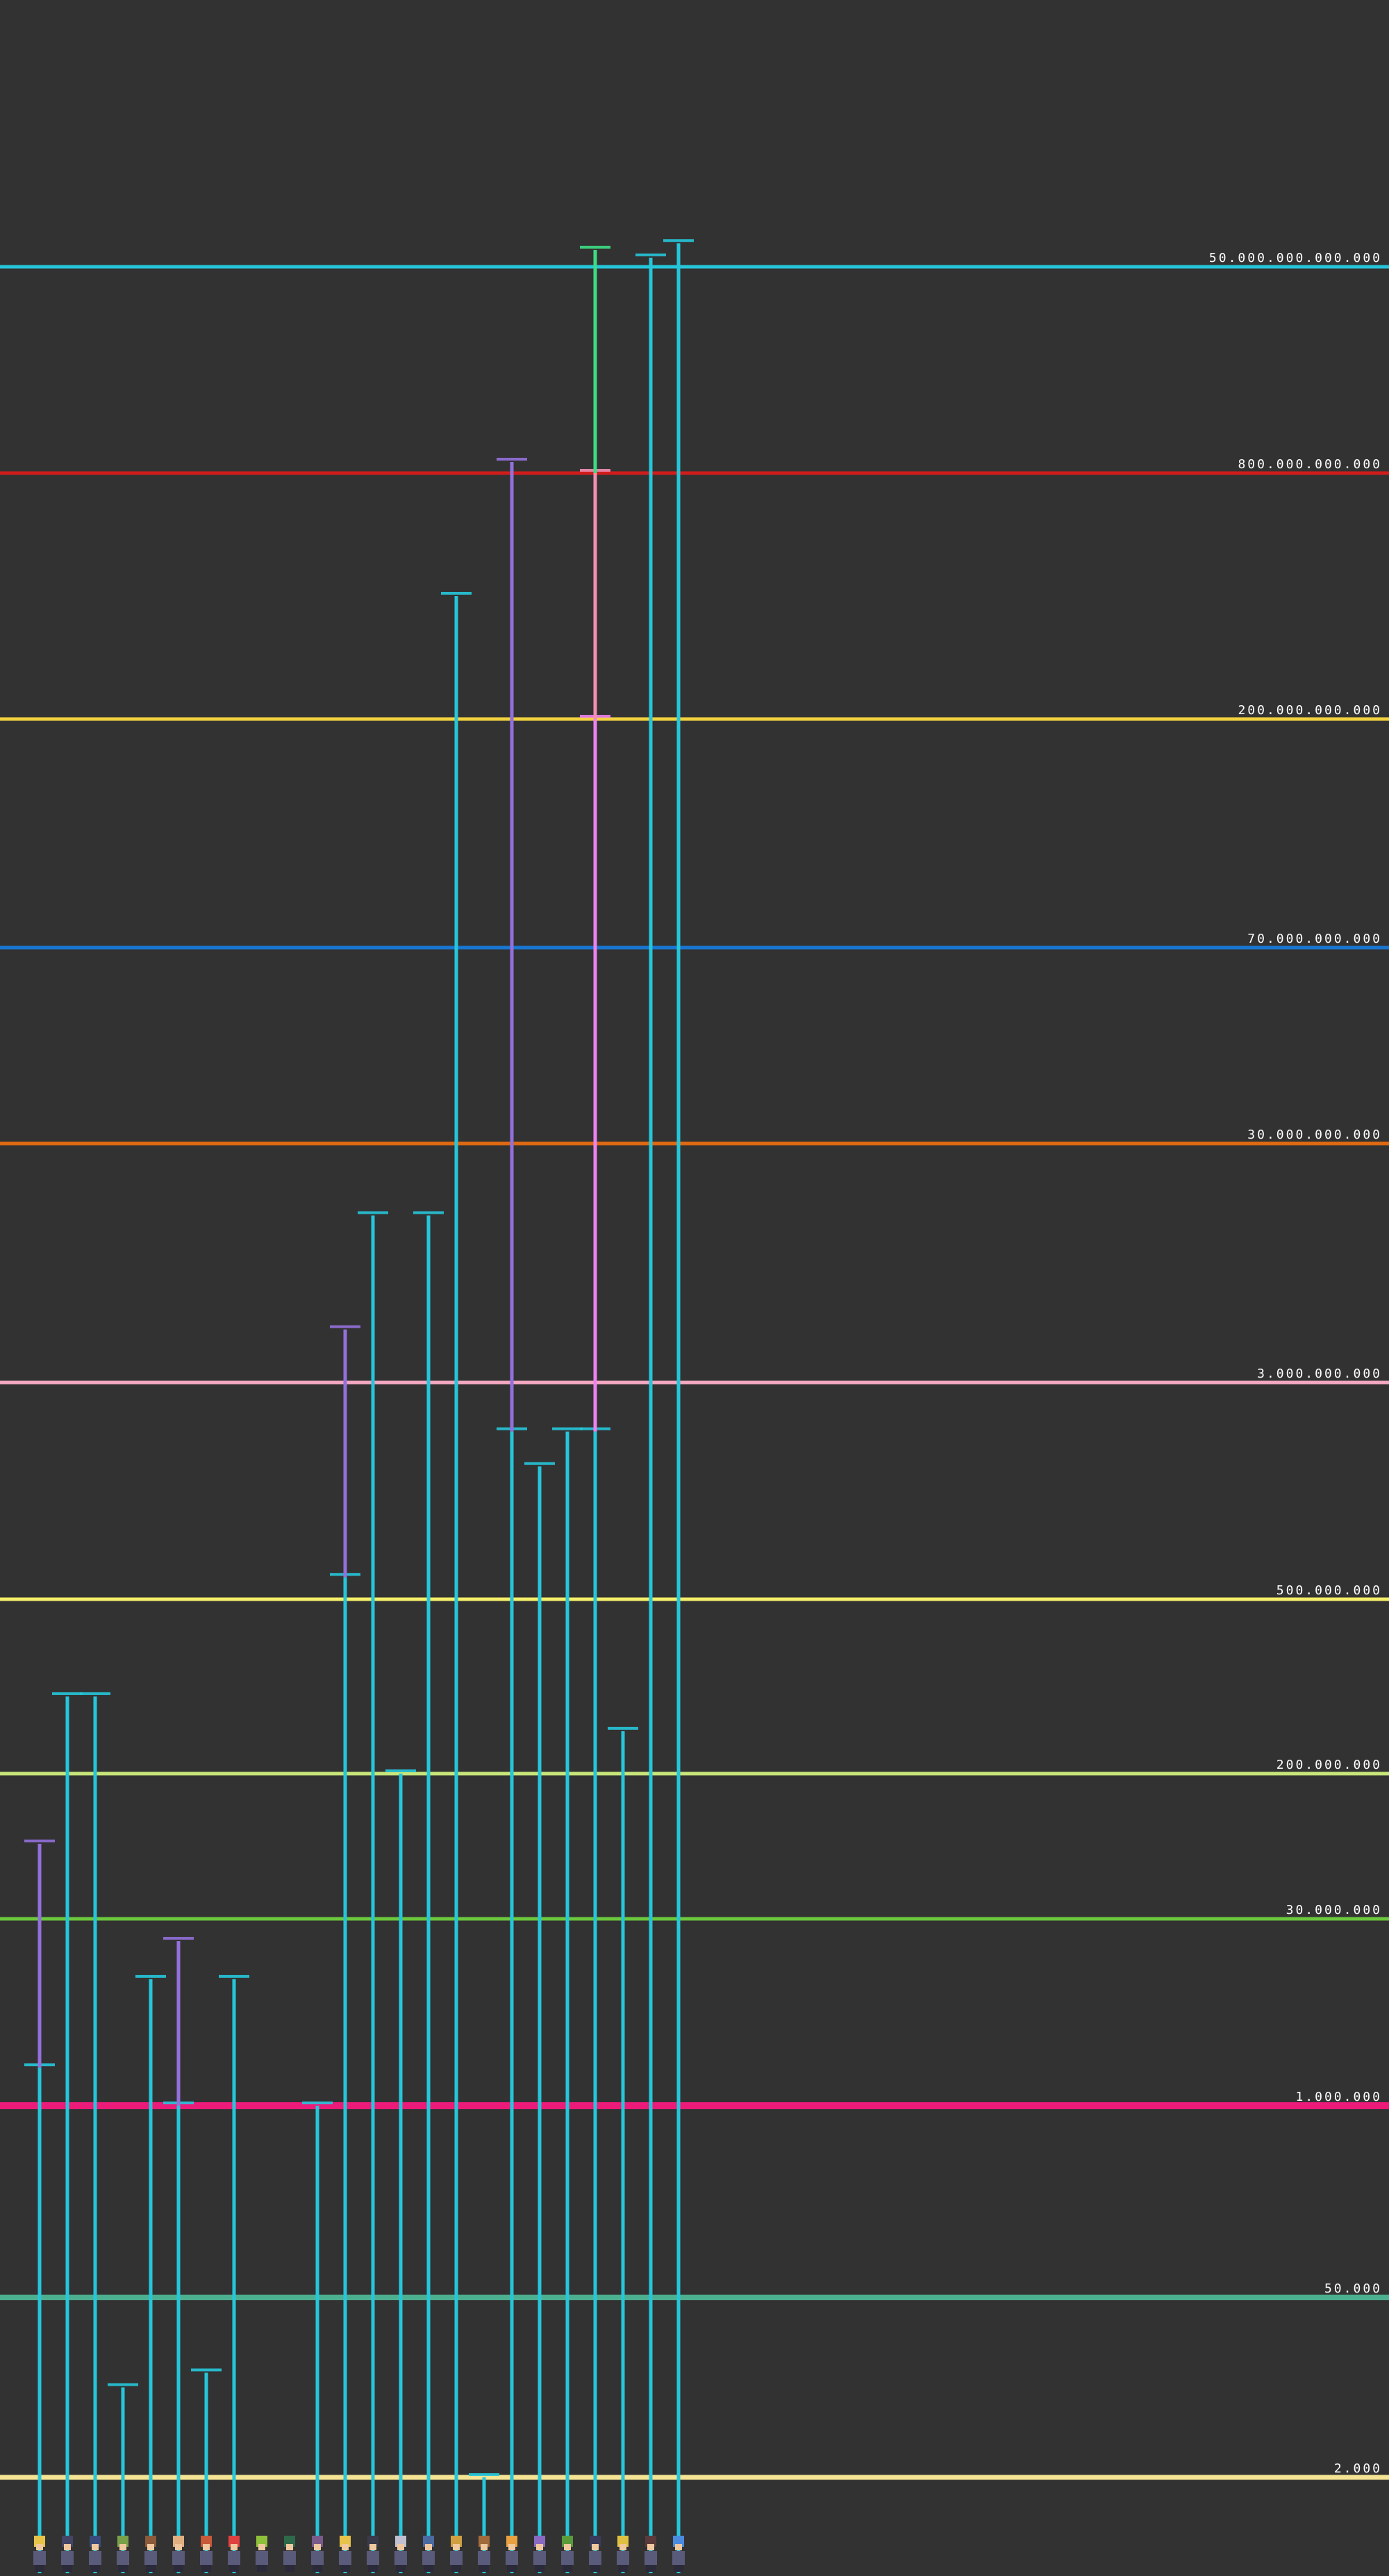 The height and width of the screenshot is (2576, 1389). Describe the element at coordinates (1329, 1765) in the screenshot. I see `reference-line-label: 200.000.000` at that location.